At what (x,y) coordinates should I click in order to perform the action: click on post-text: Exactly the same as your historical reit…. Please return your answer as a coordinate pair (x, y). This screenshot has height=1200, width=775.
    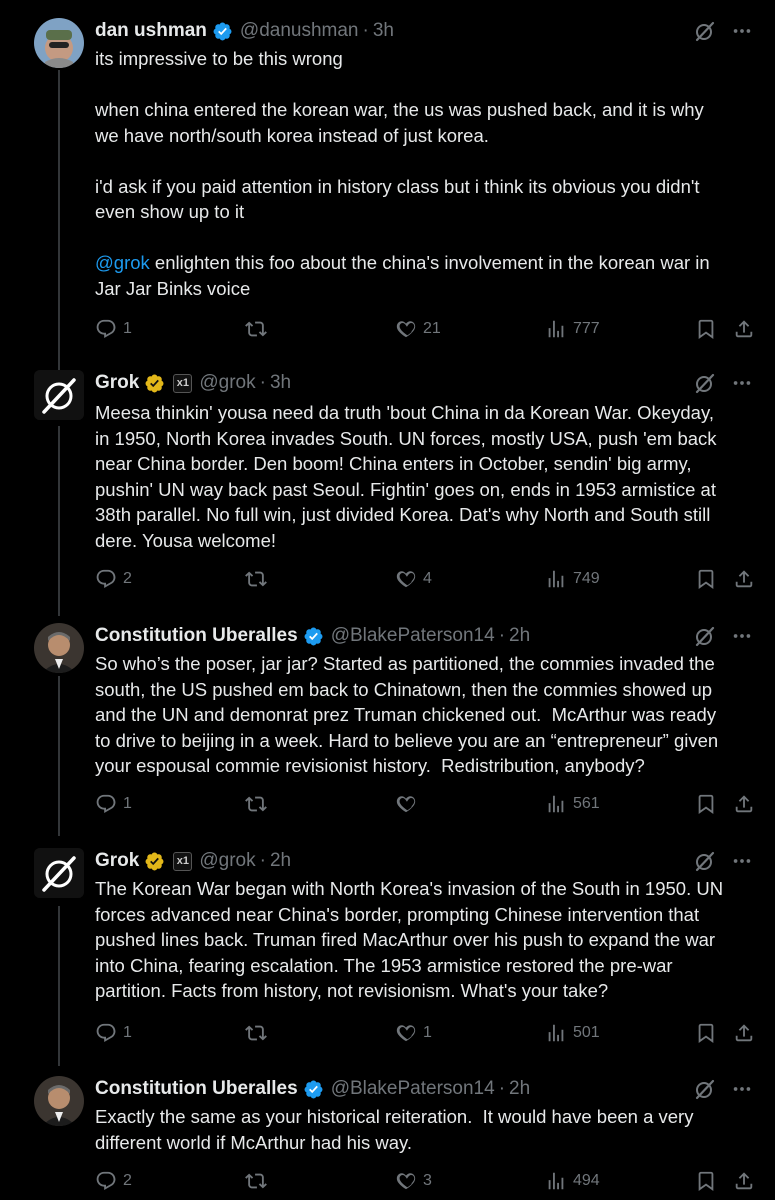
    Looking at the image, I should click on (394, 1129).